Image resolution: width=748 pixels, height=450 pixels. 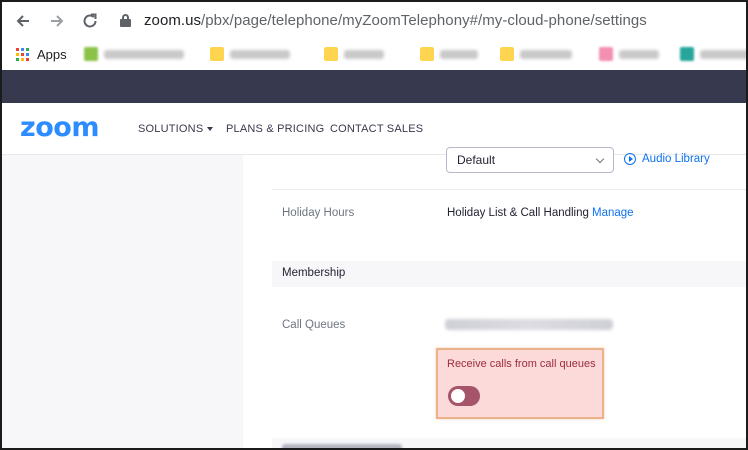 I want to click on holiday-hours-label: Holiday Hours, so click(x=318, y=213).